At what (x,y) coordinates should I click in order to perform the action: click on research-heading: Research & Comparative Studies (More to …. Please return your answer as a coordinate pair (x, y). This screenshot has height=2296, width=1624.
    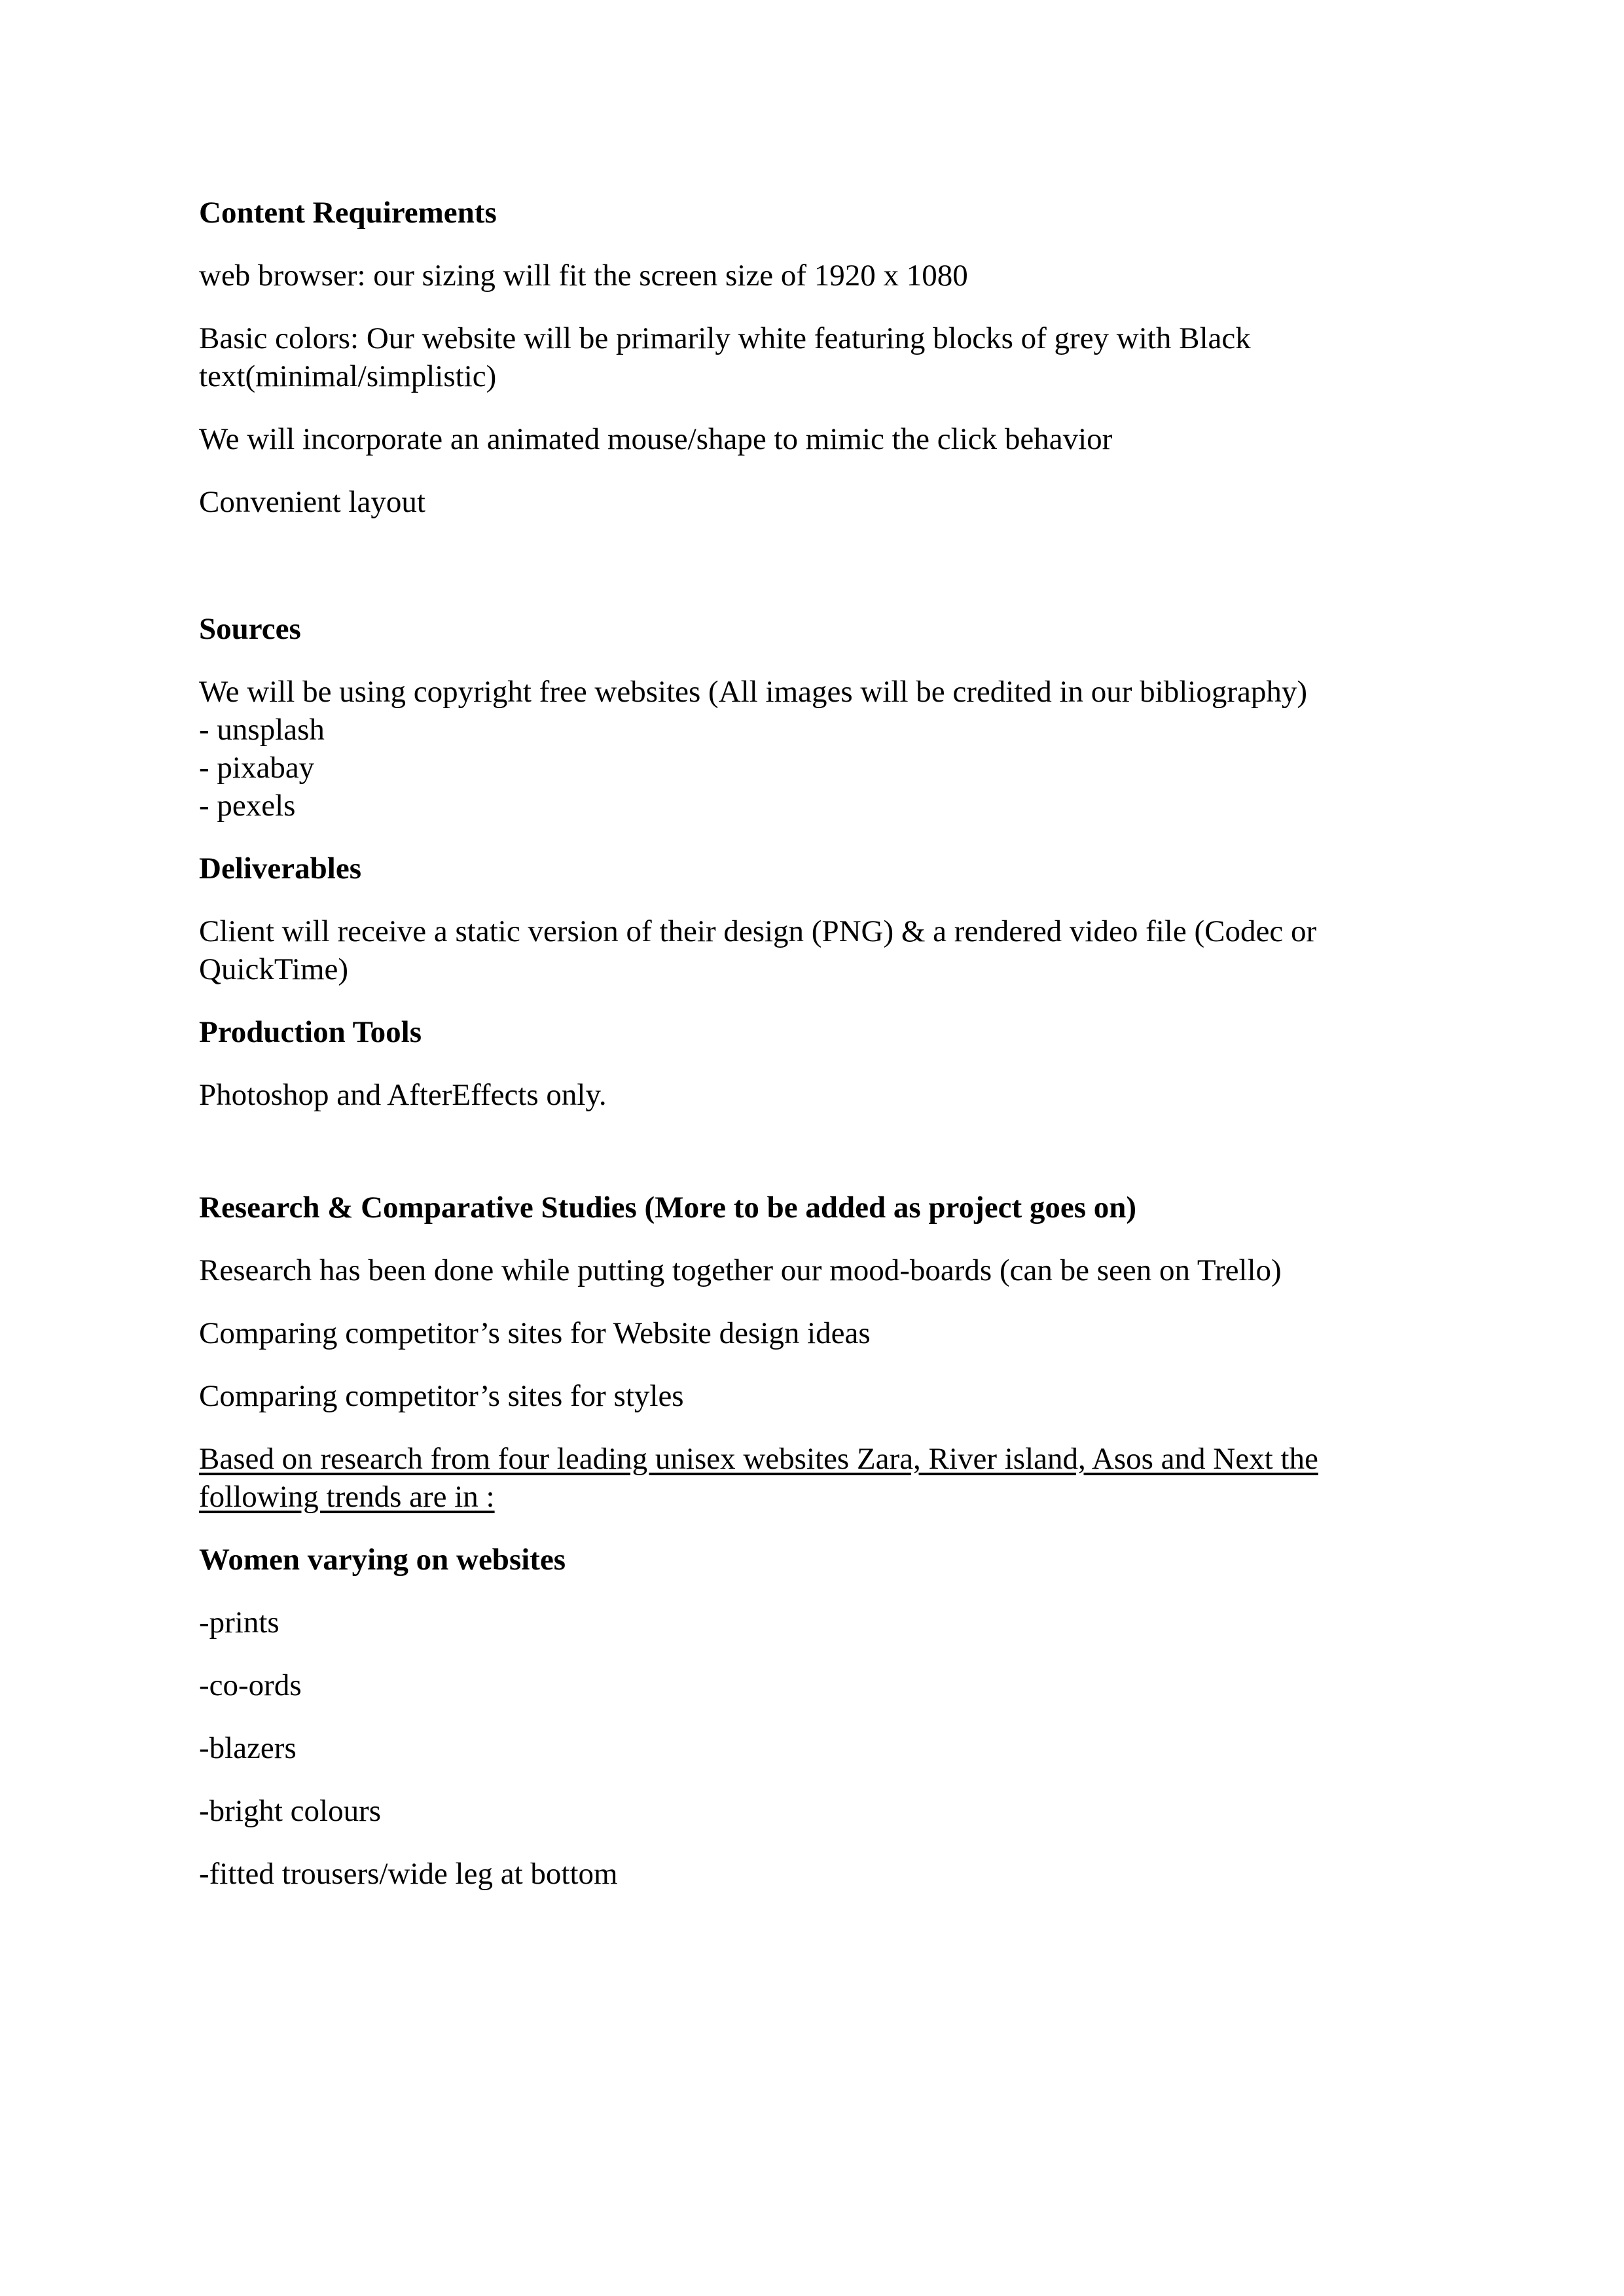
    Looking at the image, I should click on (668, 1208).